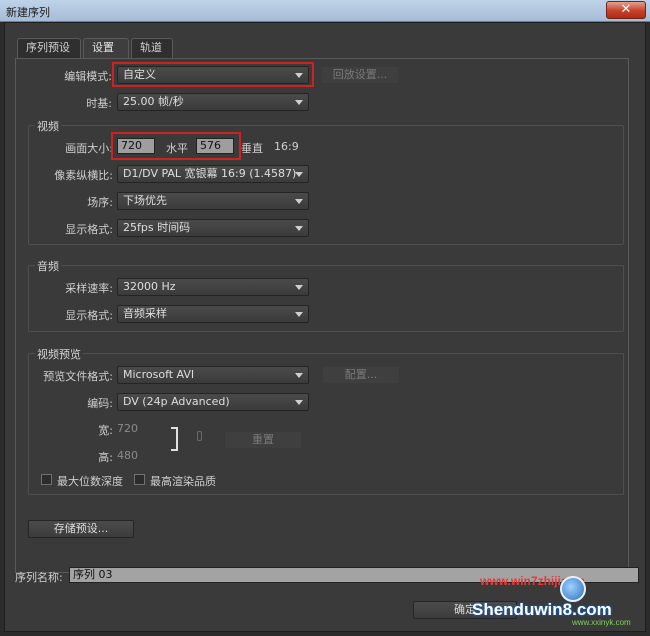 The width and height of the screenshot is (650, 636). Describe the element at coordinates (127, 428) in the screenshot. I see `preview-width-value: 720` at that location.